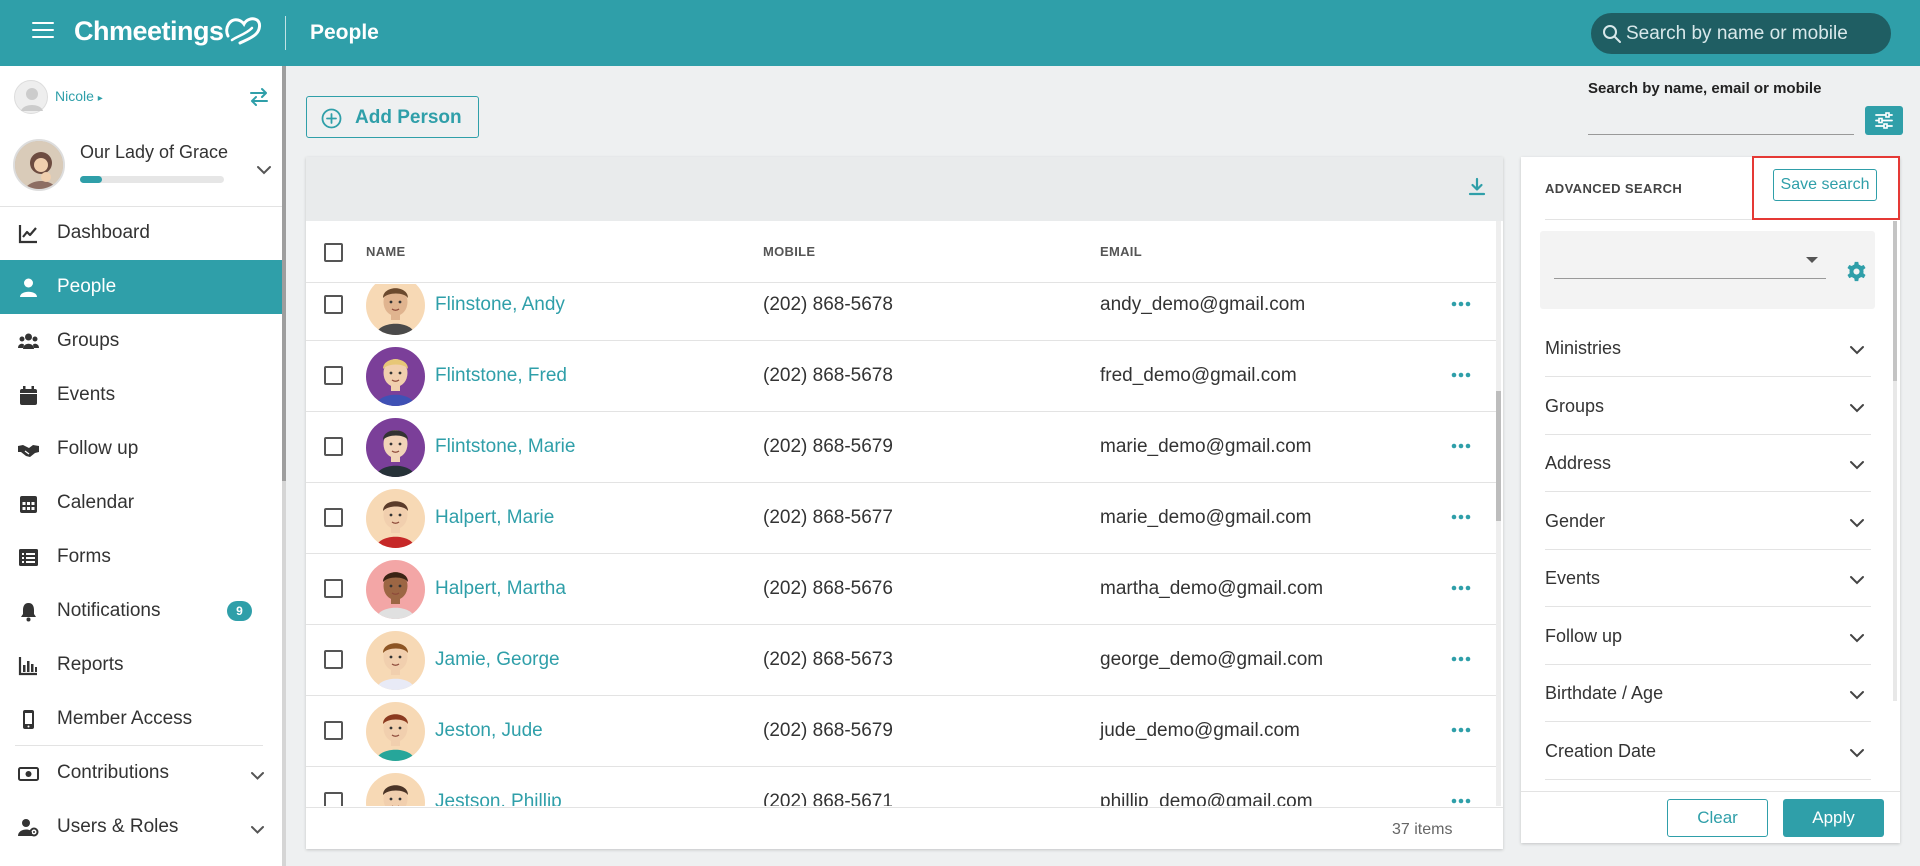 The width and height of the screenshot is (1920, 866). I want to click on advanced-search-title: ADVANCED SEARCH, so click(1614, 188).